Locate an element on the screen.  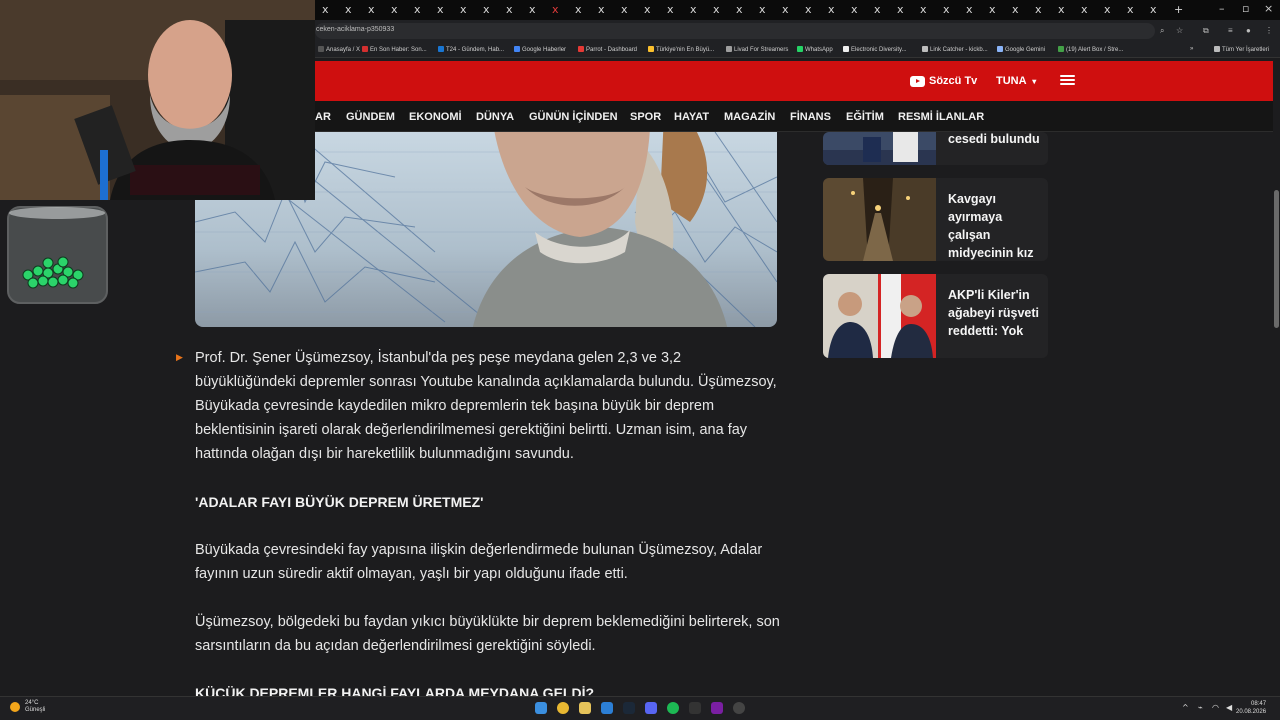
nav-item: HAYAT is located at coordinates (691, 117).